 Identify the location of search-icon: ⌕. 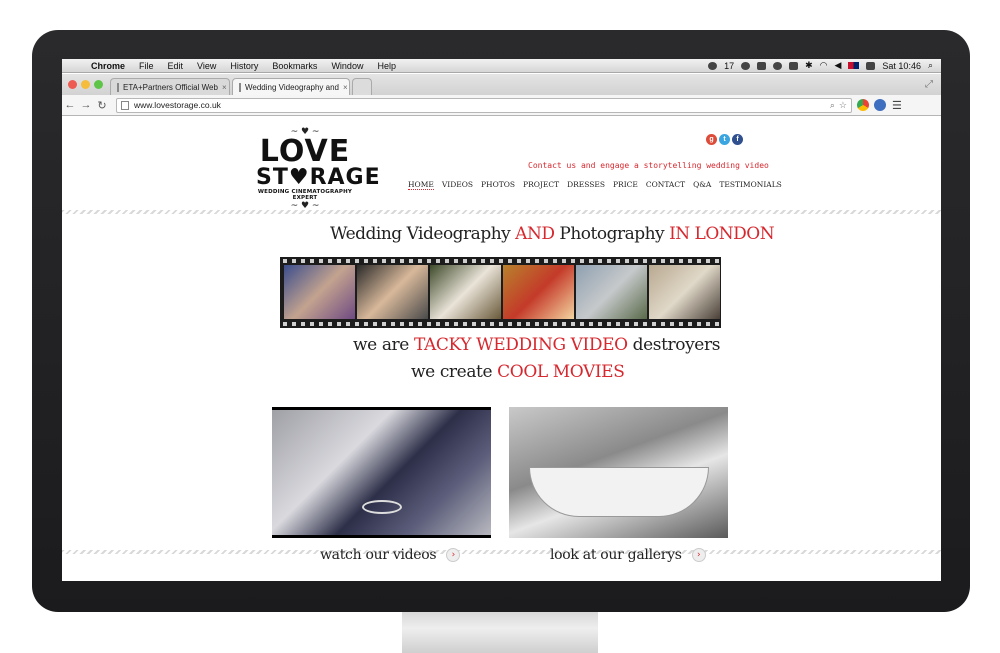
(930, 65).